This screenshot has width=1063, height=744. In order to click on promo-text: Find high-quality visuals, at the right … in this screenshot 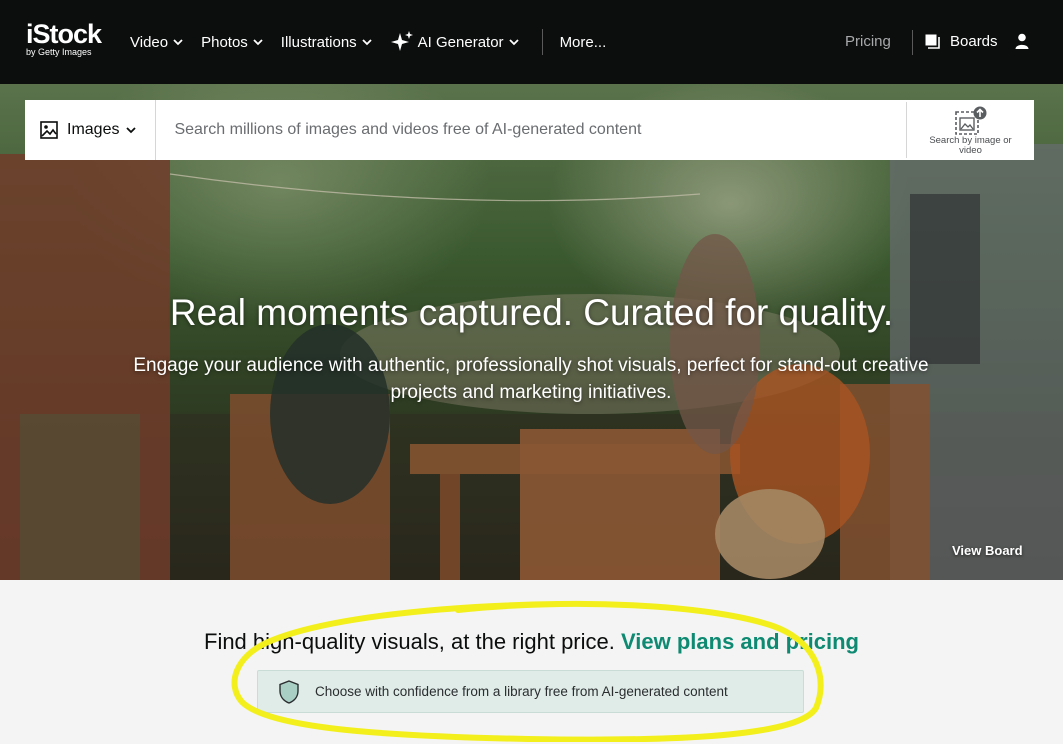, I will do `click(409, 641)`.